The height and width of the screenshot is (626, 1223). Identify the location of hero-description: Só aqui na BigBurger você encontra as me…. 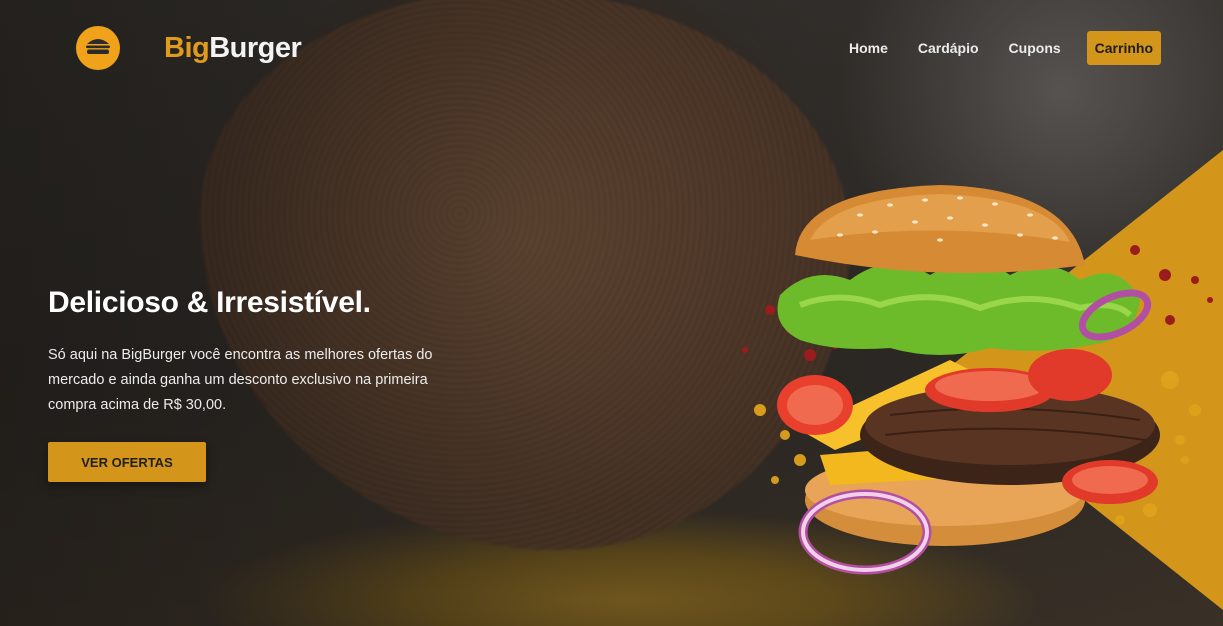
(240, 380).